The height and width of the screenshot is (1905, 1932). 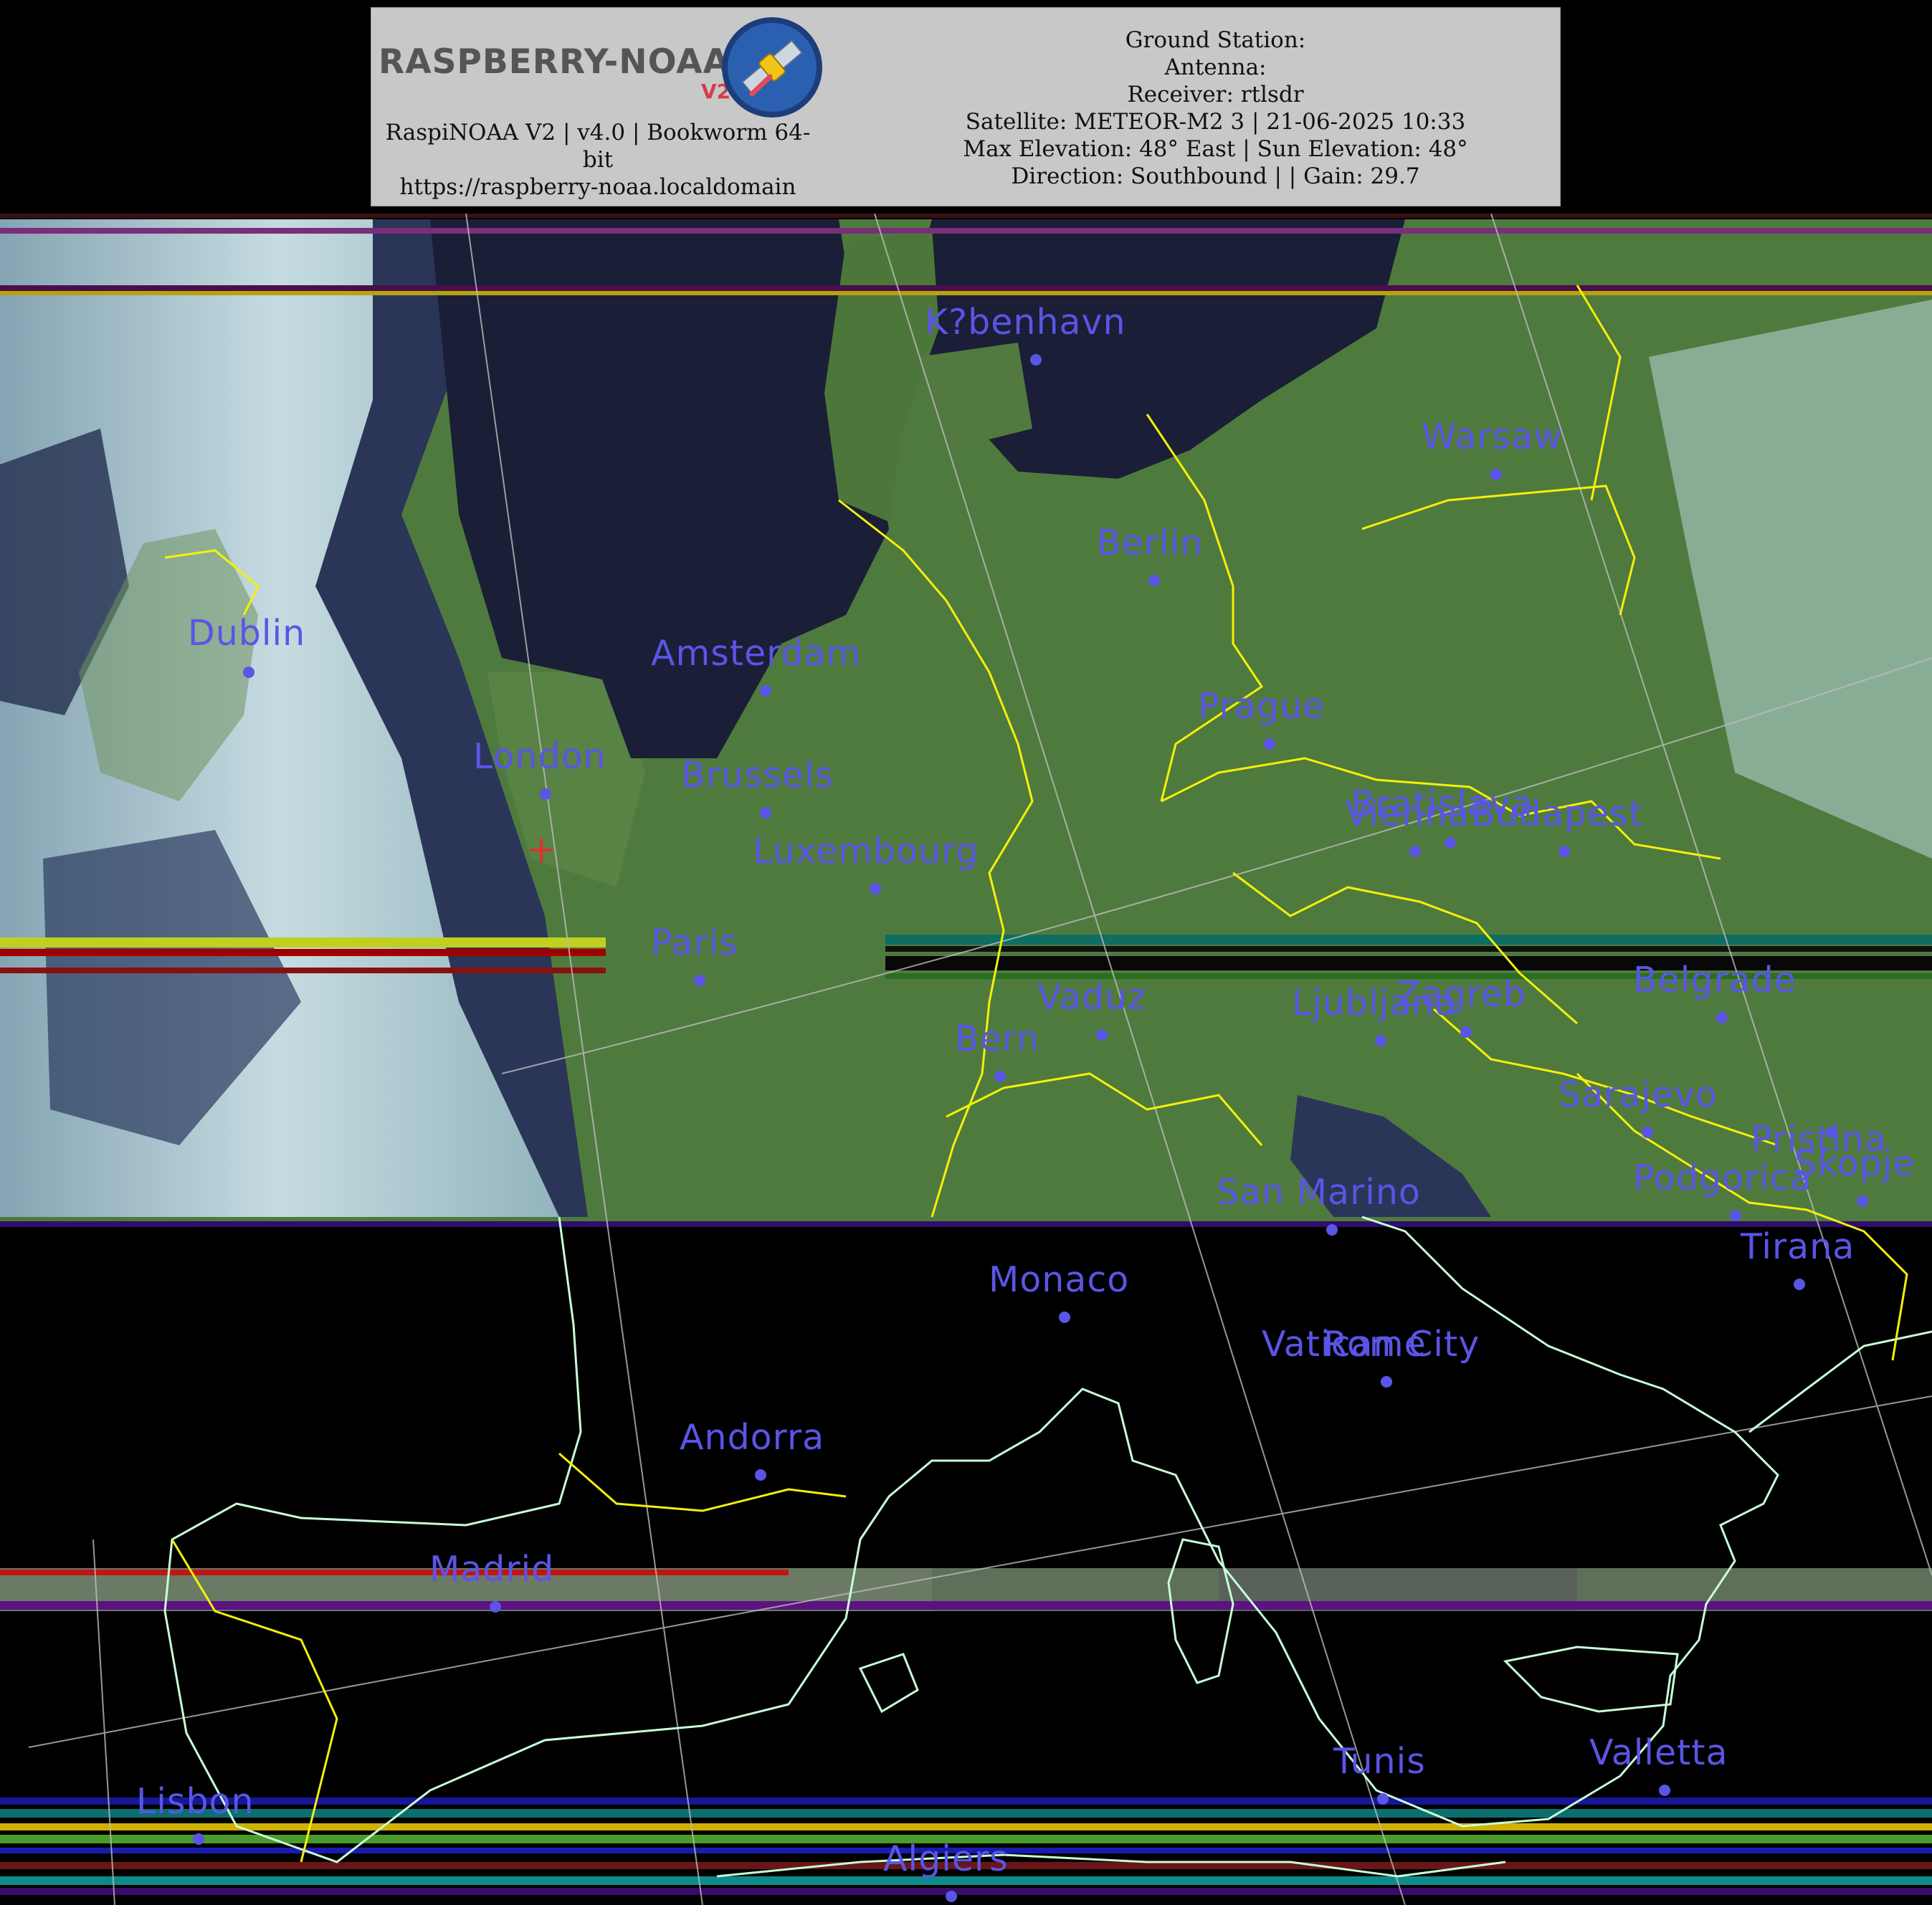 I want to click on city-marker-podgorica, so click(x=1735, y=1215).